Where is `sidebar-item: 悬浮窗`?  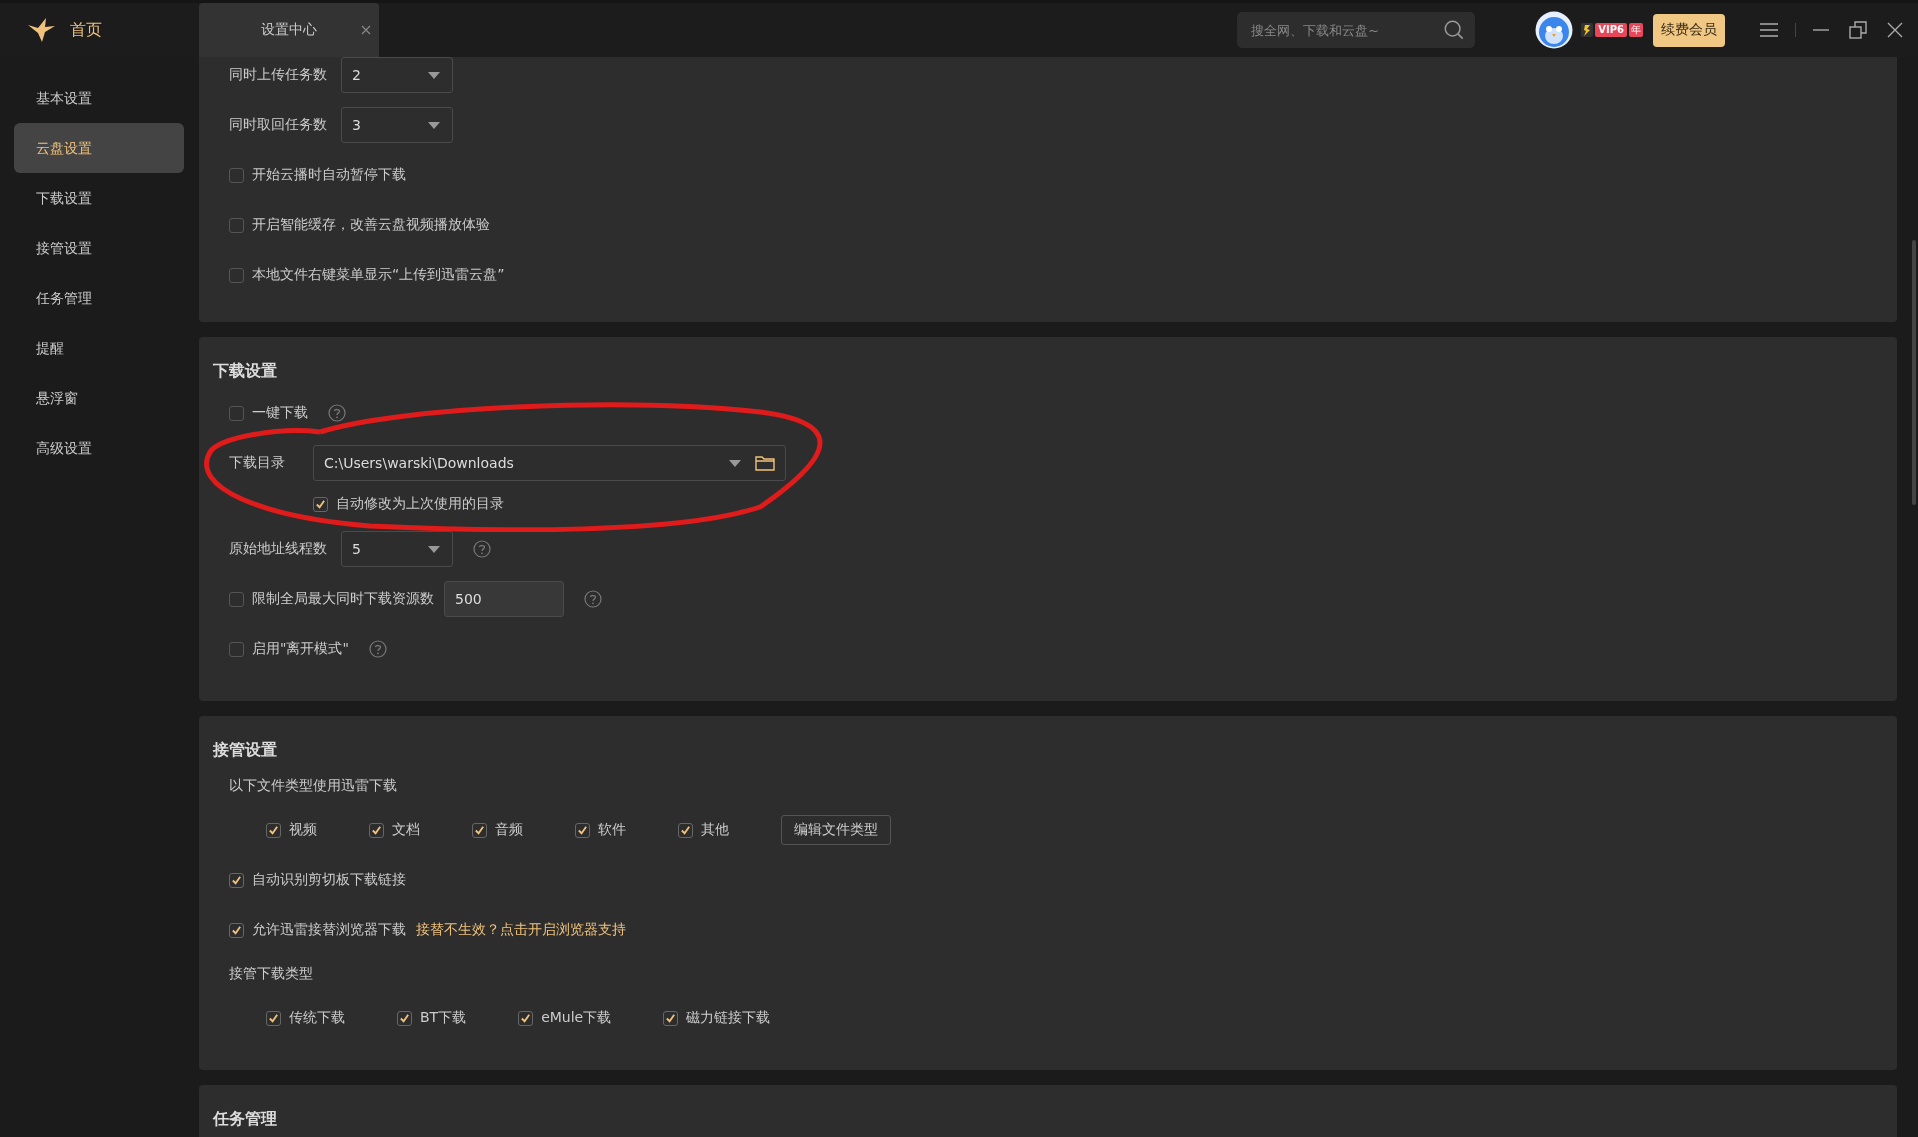
sidebar-item: 悬浮窗 is located at coordinates (99, 398).